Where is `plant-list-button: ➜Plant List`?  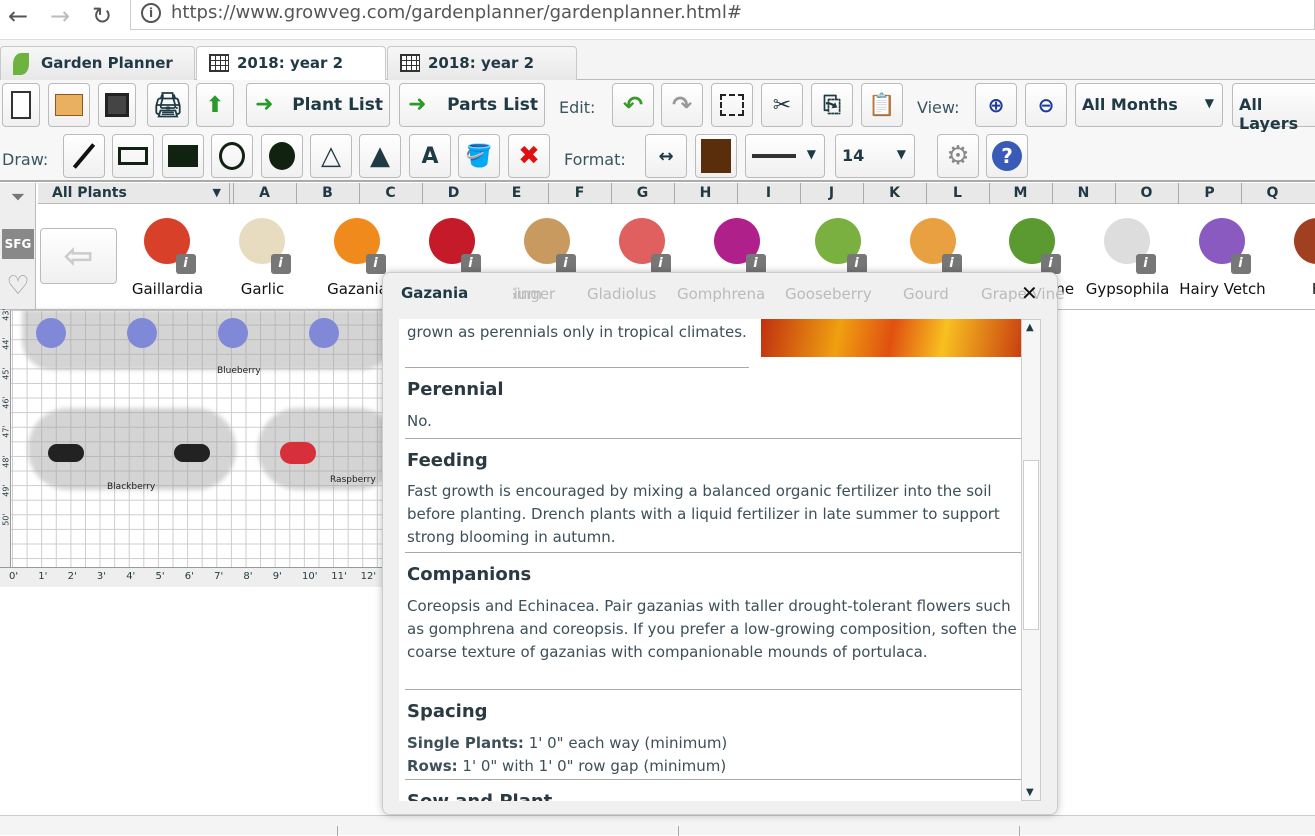
plant-list-button: ➜Plant List is located at coordinates (318, 105).